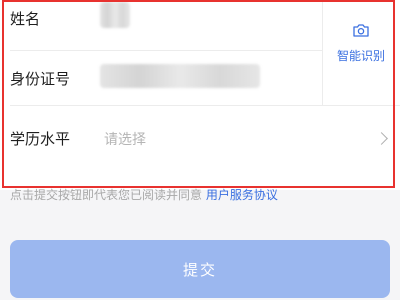 The width and height of the screenshot is (400, 300). I want to click on agreement-text: 点击提交按钮即代表您已阅读并同意 用户服务协议, so click(144, 194).